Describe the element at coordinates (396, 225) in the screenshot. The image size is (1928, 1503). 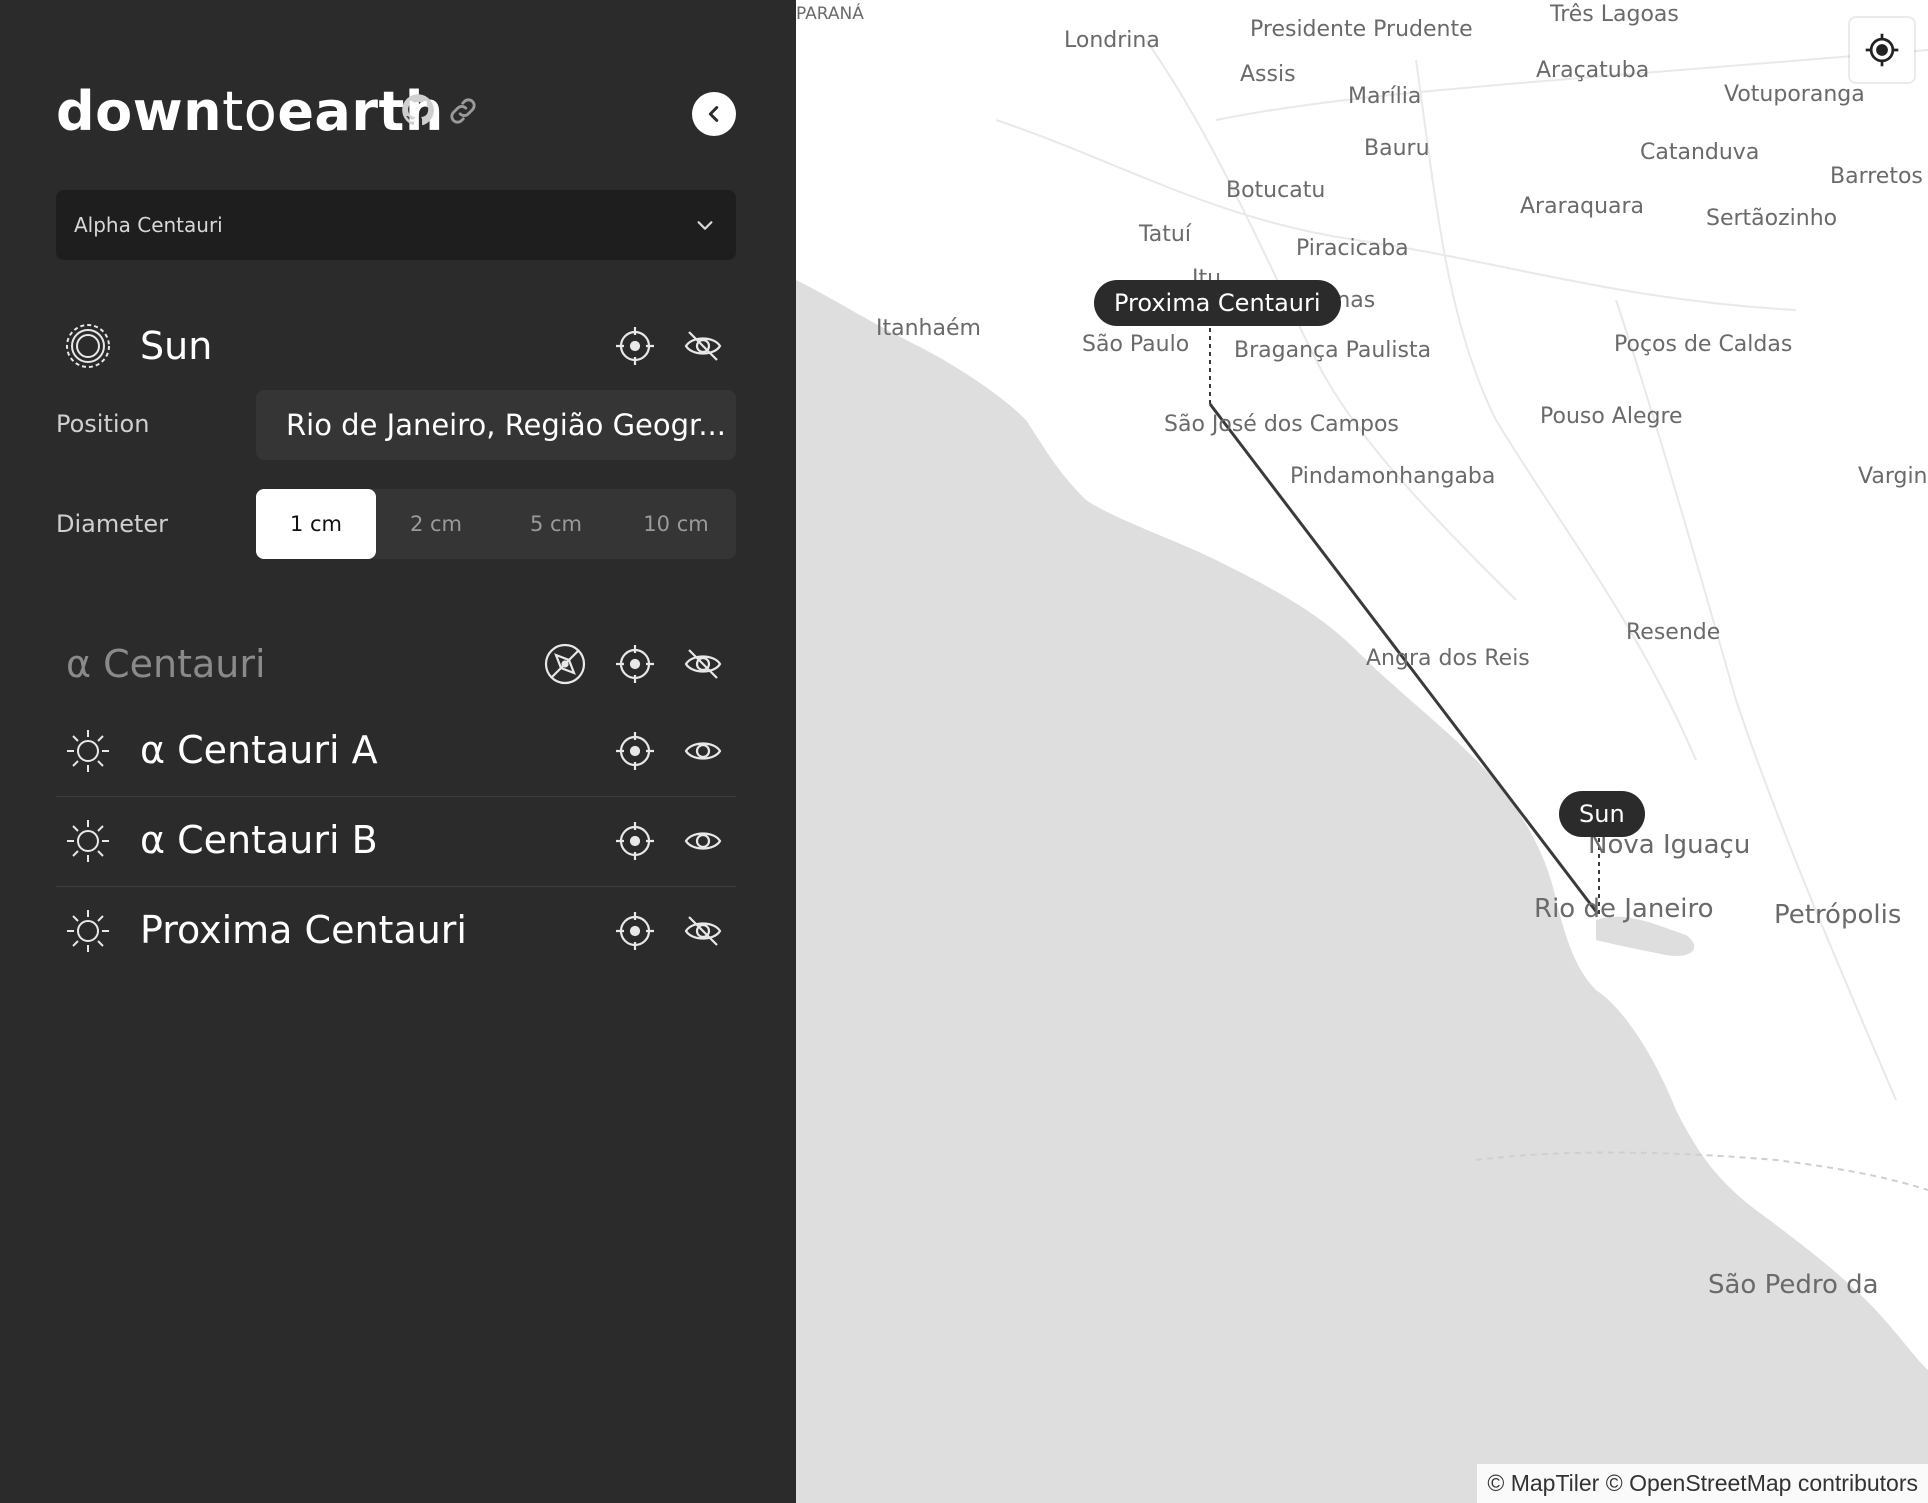
I see `system-select: Alpha Centauri` at that location.